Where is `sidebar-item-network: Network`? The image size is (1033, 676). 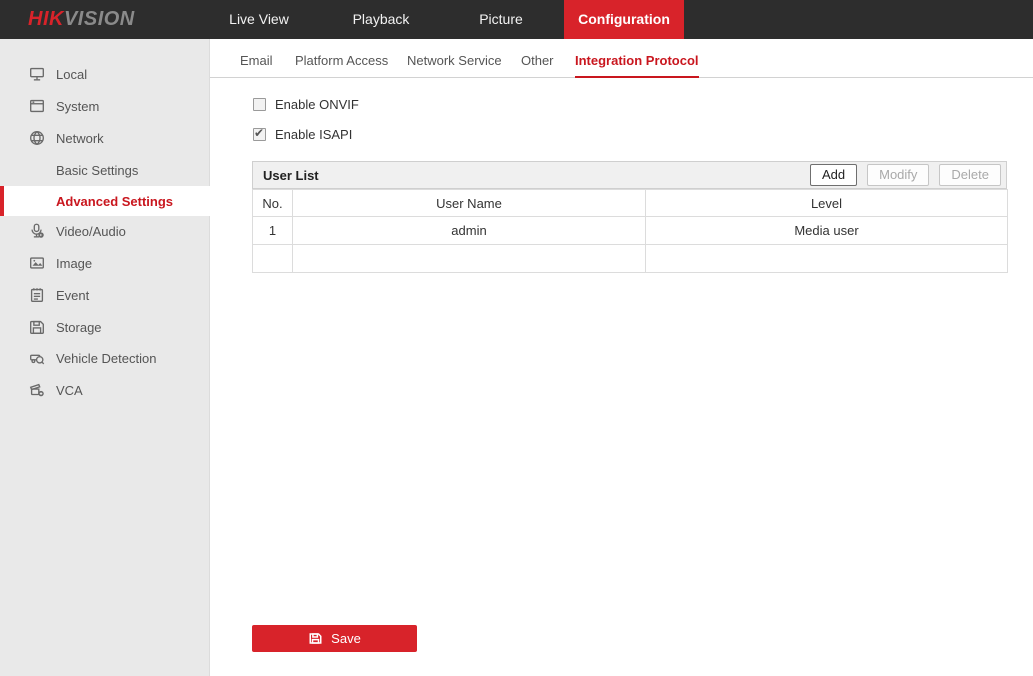
sidebar-item-network: Network is located at coordinates (105, 138).